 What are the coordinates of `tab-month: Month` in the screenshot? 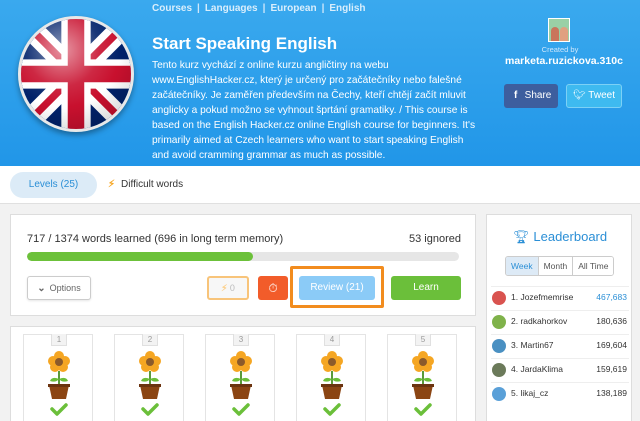 It's located at (556, 266).